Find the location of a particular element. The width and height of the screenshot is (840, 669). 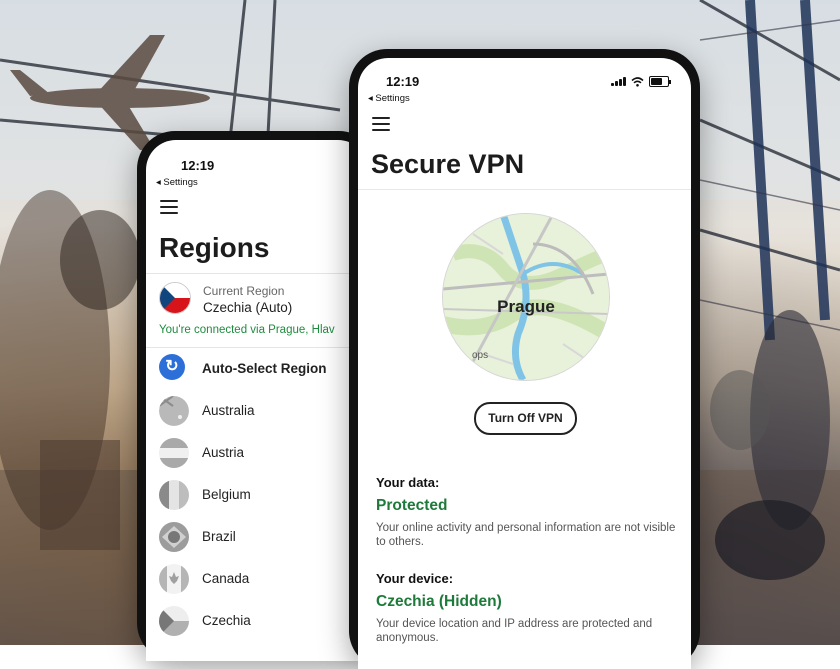

data-label: Your data: is located at coordinates (408, 482).